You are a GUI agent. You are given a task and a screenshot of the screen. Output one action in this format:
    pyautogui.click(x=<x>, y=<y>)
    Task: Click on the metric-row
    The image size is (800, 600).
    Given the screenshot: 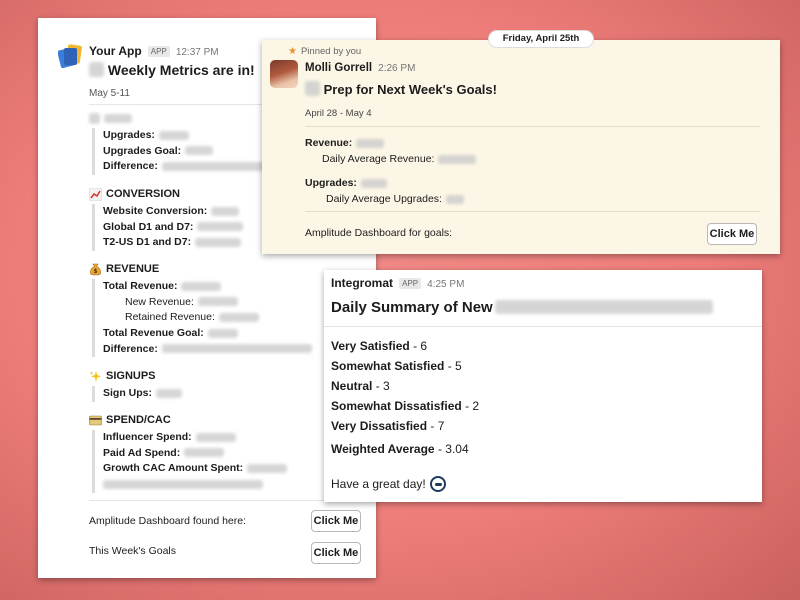 What is the action you would take?
    pyautogui.click(x=195, y=485)
    